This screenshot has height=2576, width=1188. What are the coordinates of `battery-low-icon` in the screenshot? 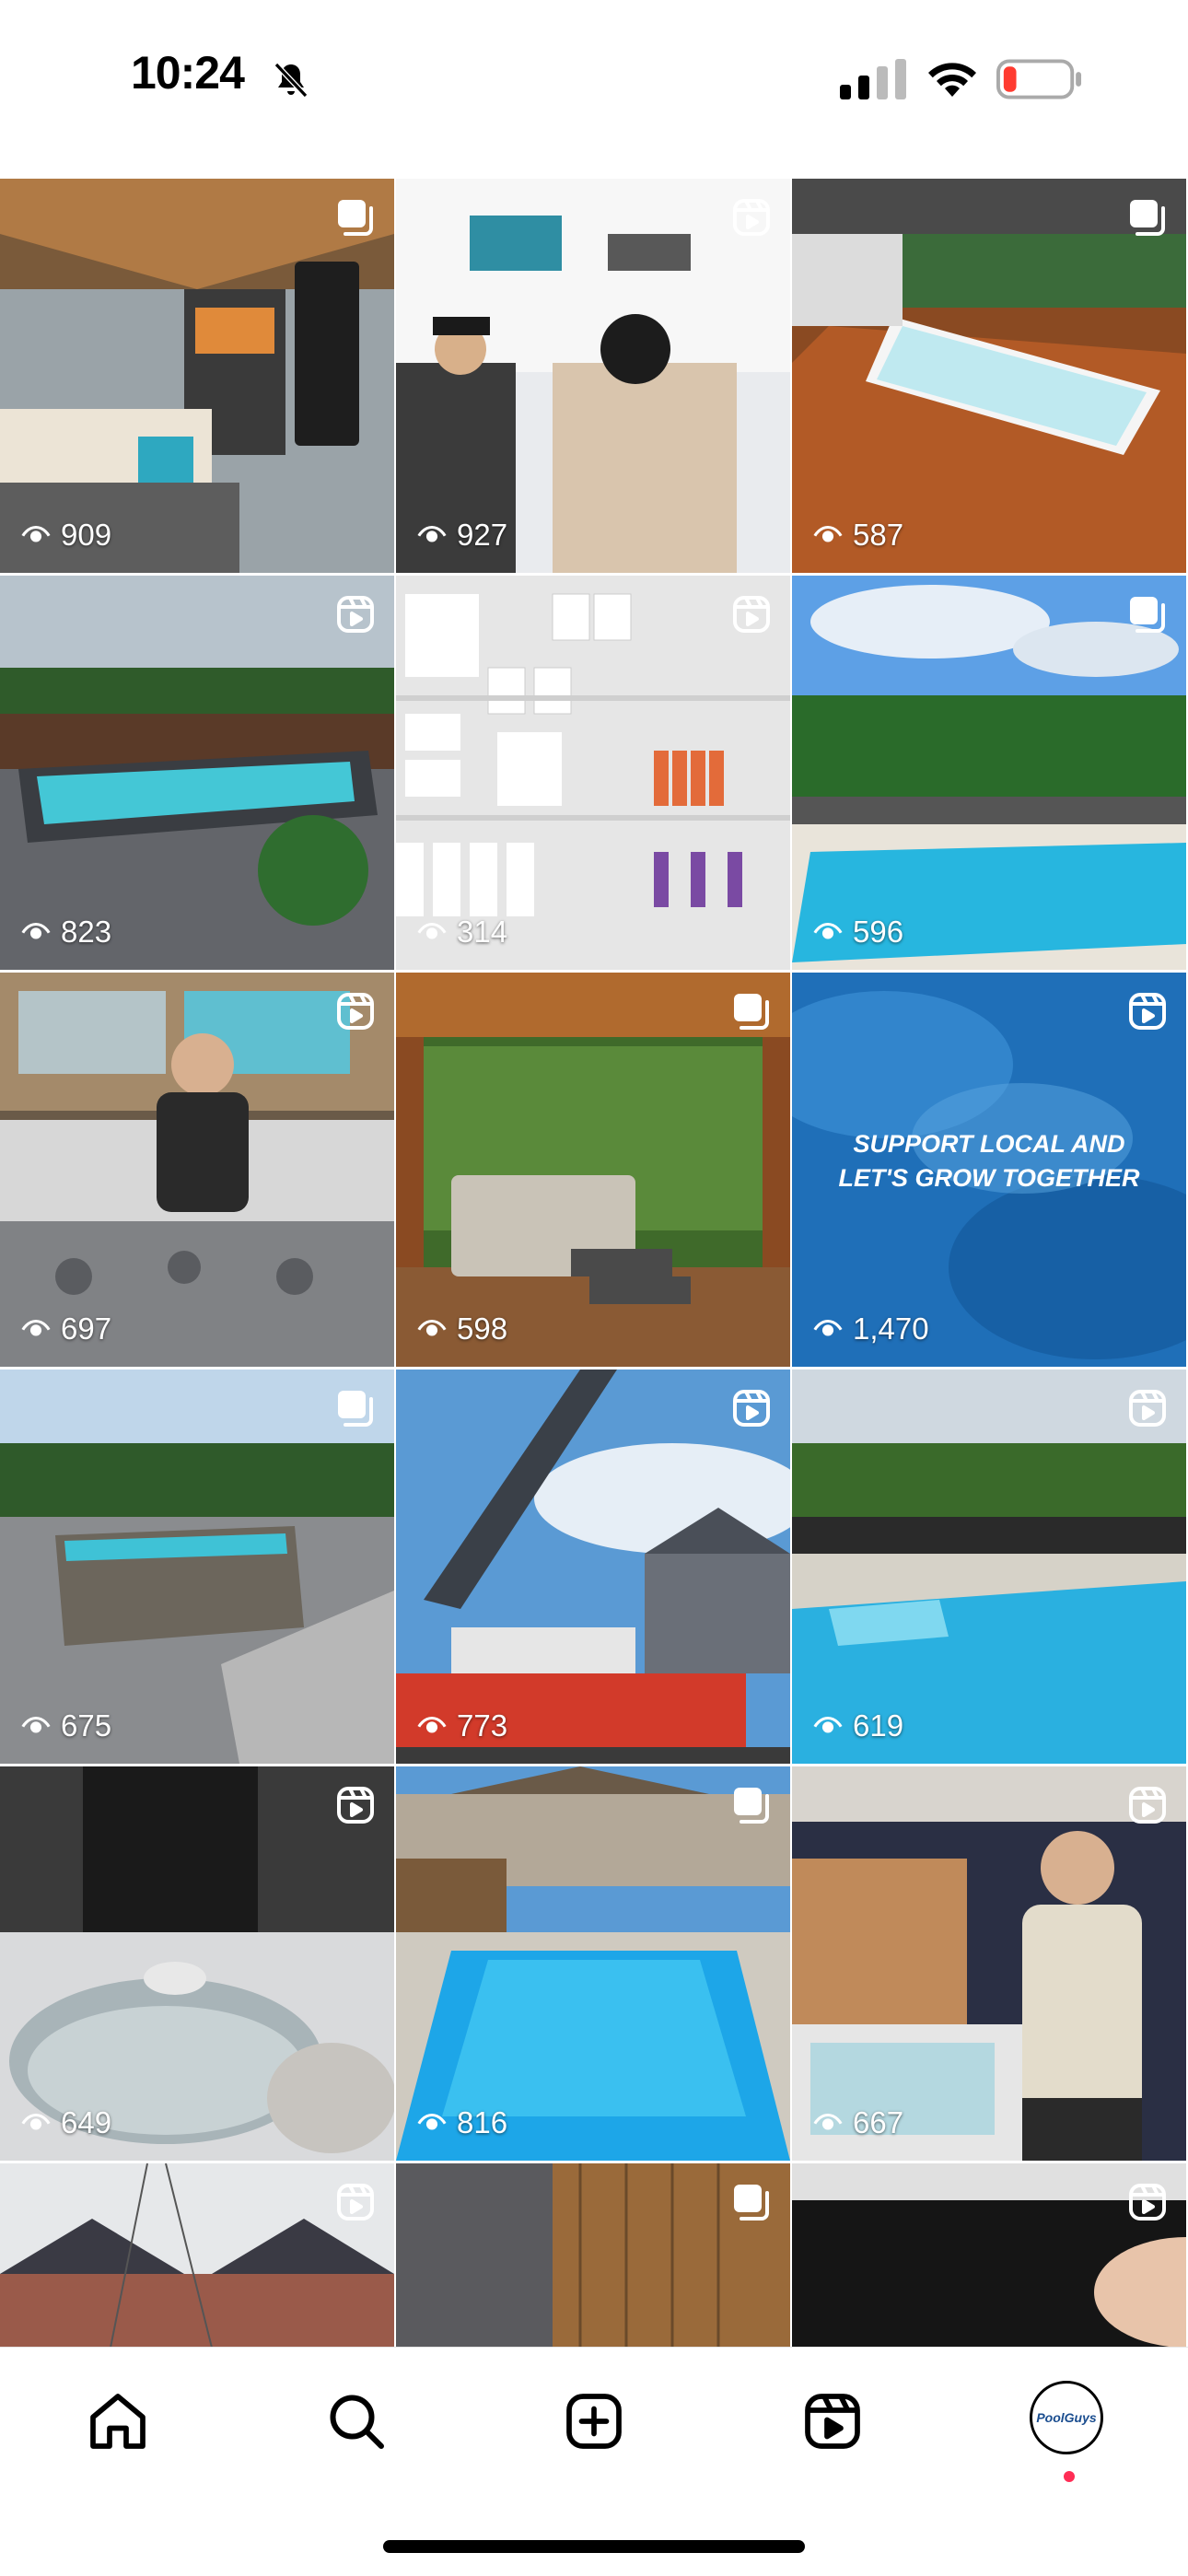 It's located at (1039, 79).